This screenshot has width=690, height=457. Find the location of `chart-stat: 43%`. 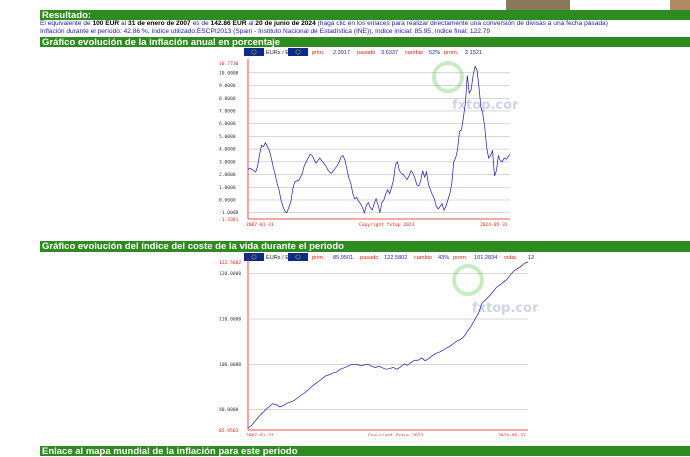

chart-stat: 43% is located at coordinates (443, 258).